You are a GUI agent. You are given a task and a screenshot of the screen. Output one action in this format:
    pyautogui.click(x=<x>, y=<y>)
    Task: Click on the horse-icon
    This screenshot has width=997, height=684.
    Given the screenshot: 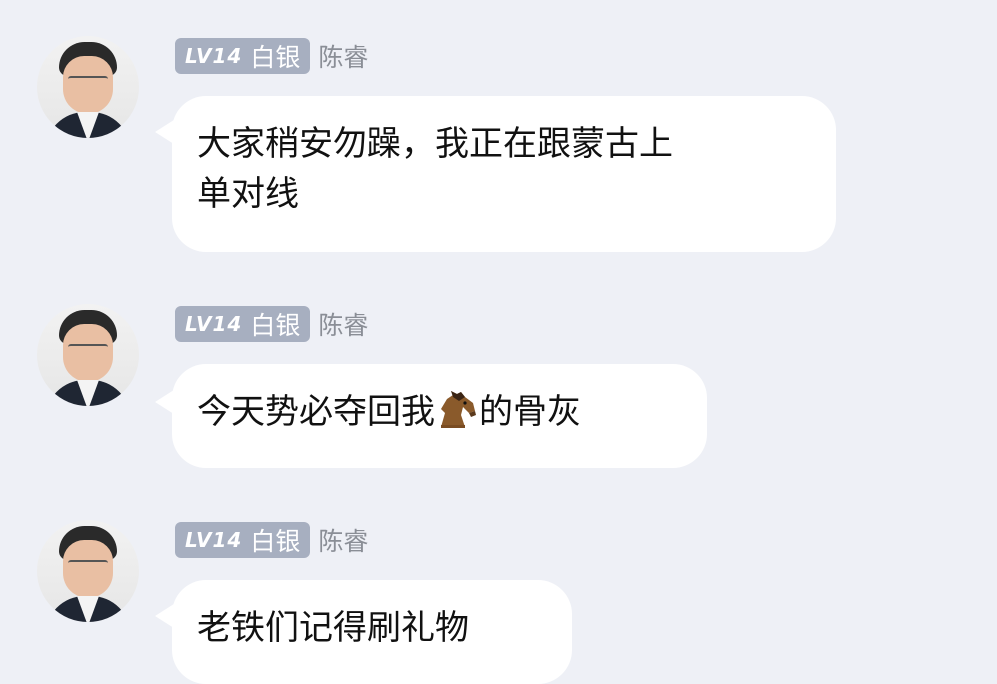 What is the action you would take?
    pyautogui.click(x=458, y=409)
    